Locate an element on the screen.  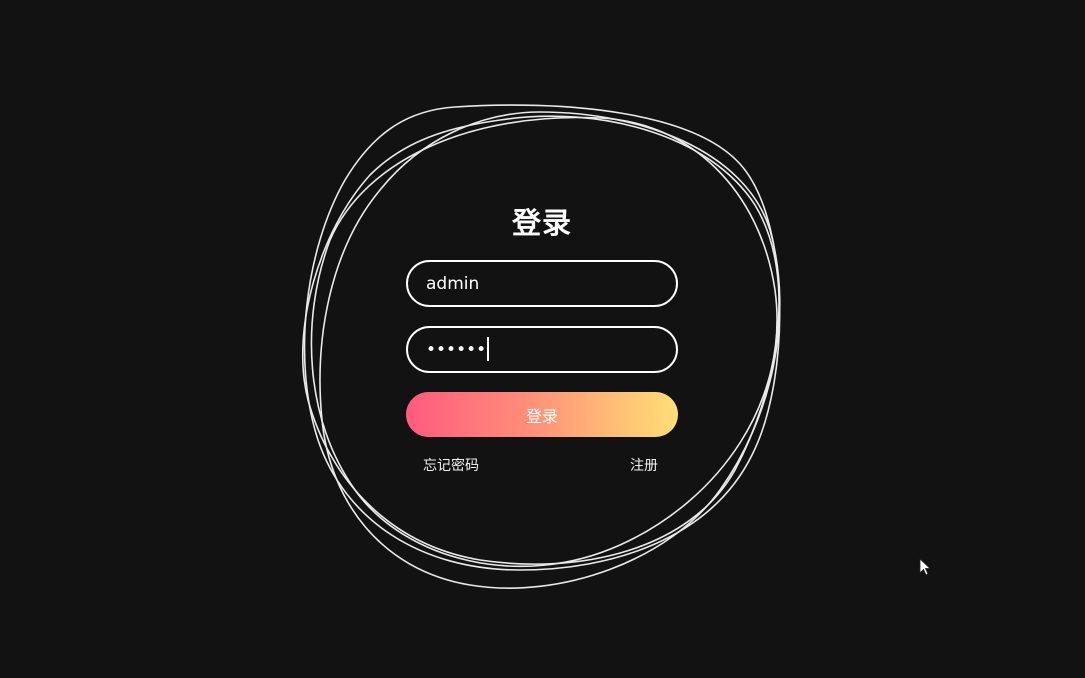
password-mask: •••••• is located at coordinates (457, 350).